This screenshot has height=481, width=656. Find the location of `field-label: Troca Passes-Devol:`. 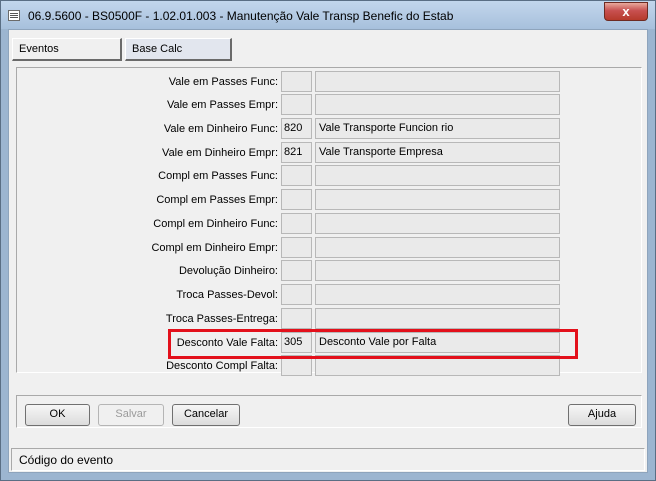

field-label: Troca Passes-Devol: is located at coordinates (227, 295).